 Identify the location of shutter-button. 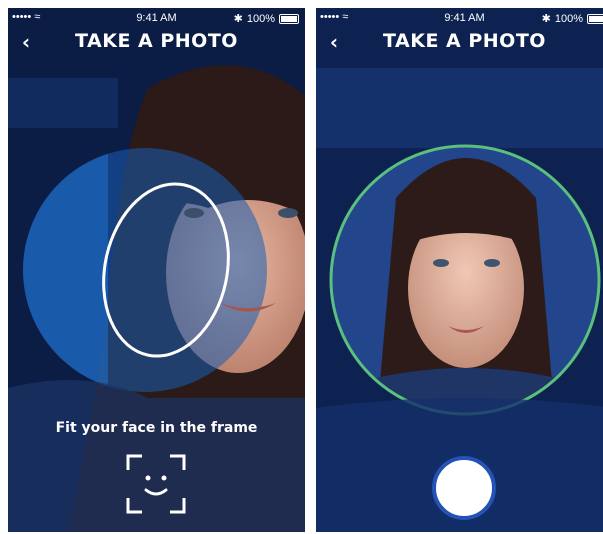
(464, 488).